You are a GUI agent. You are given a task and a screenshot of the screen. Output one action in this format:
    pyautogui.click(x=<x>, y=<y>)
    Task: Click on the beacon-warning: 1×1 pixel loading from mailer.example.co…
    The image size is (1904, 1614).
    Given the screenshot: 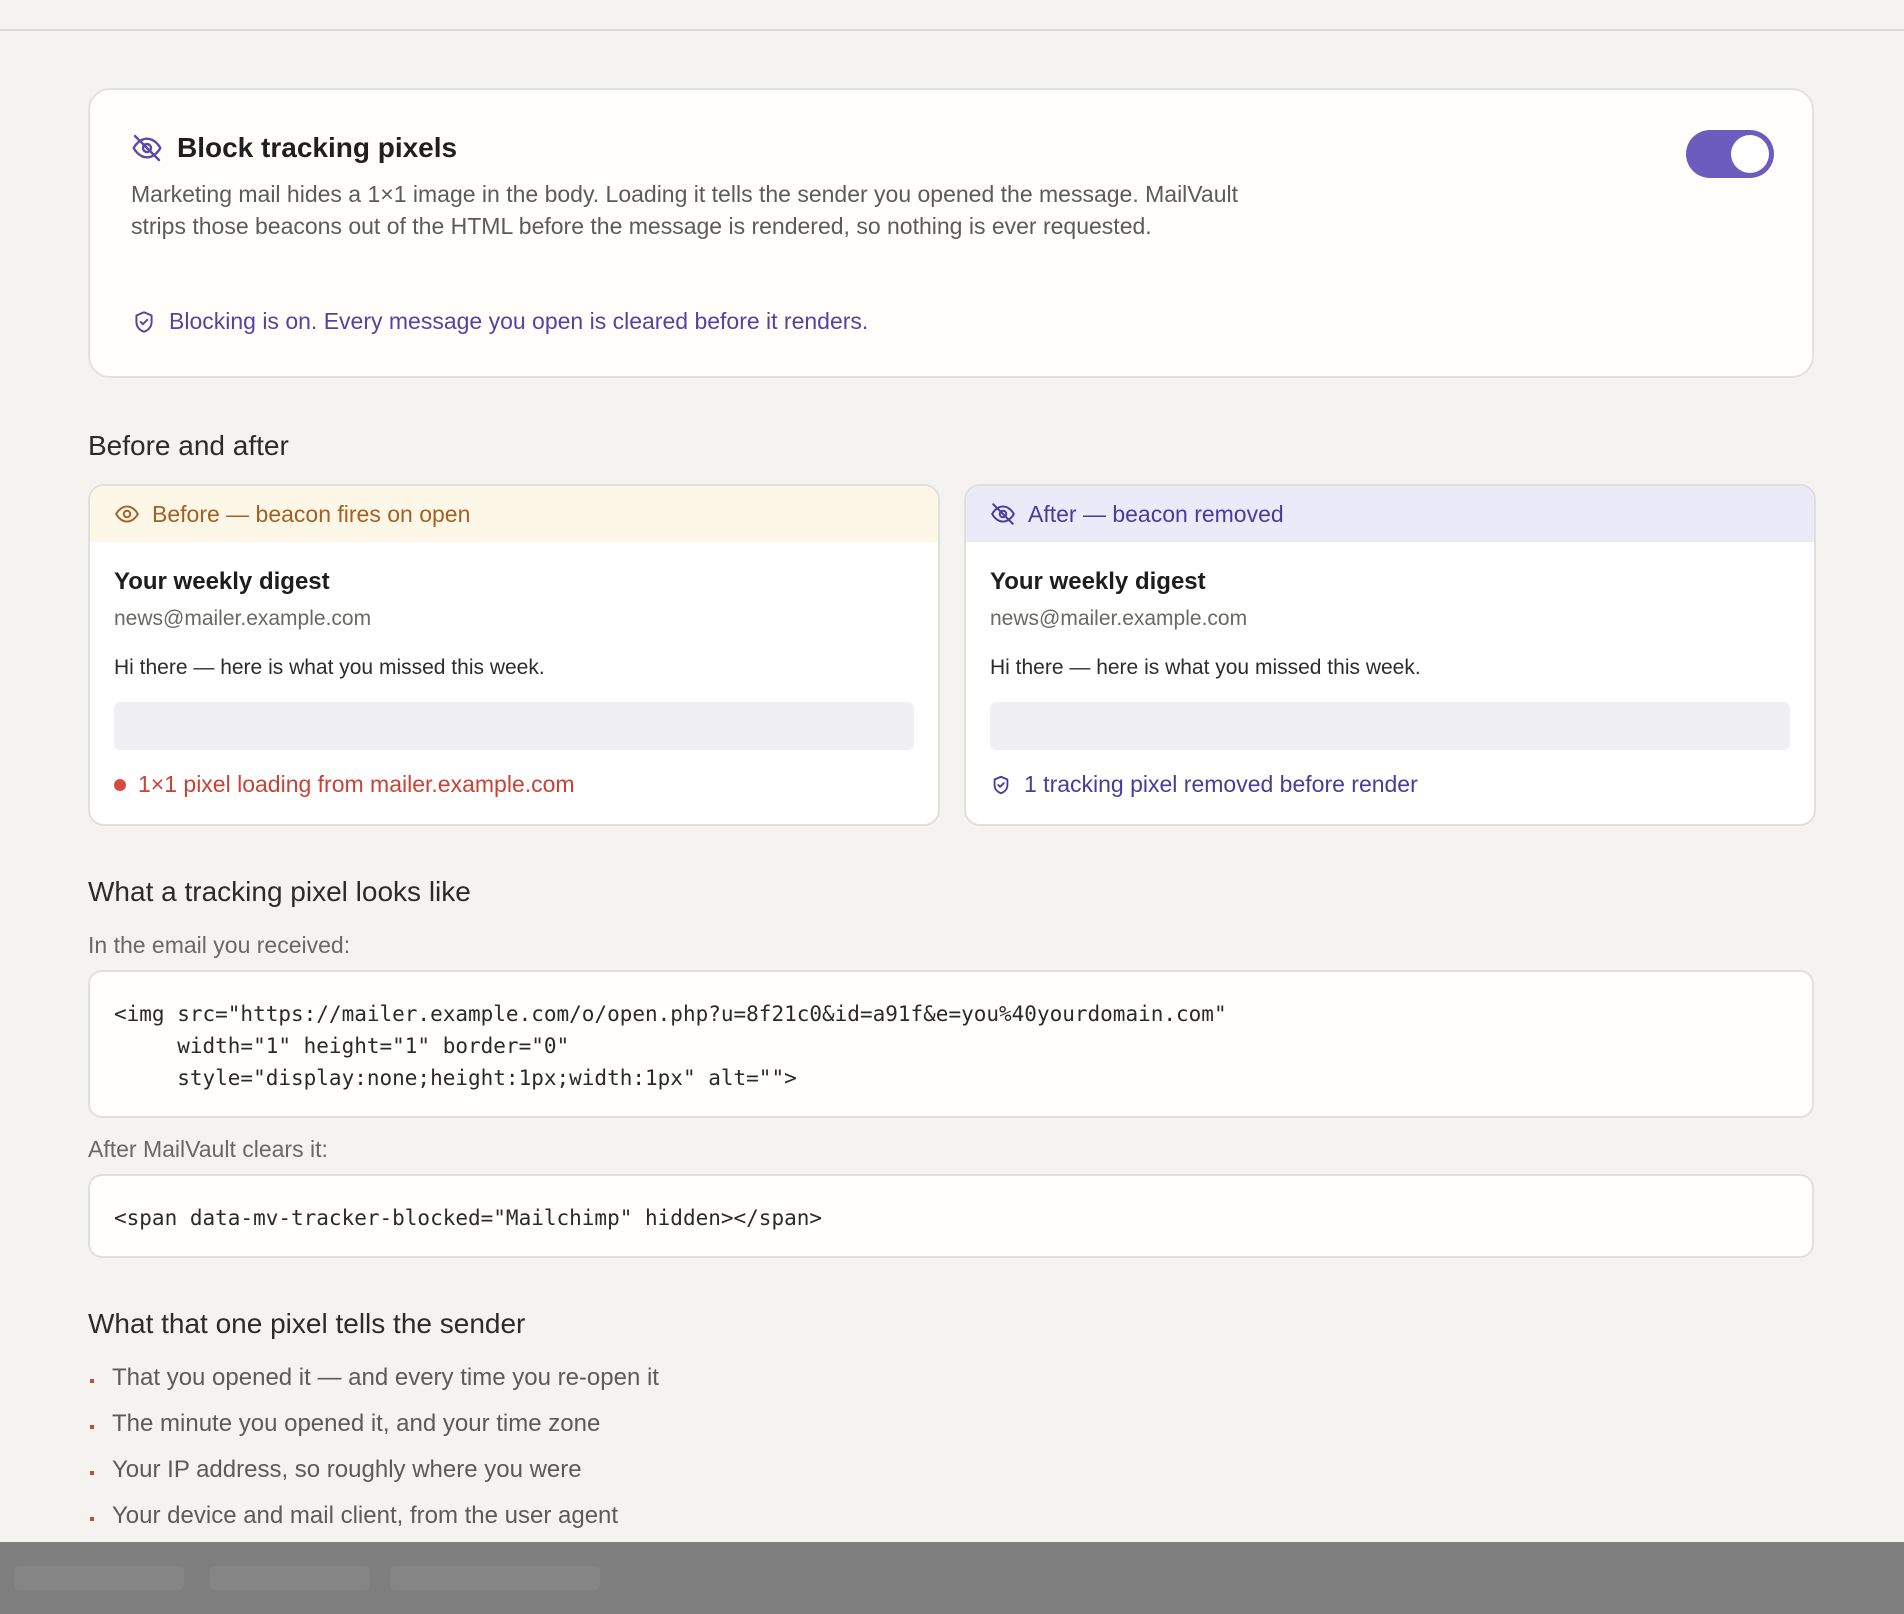 What is the action you would take?
    pyautogui.click(x=344, y=784)
    